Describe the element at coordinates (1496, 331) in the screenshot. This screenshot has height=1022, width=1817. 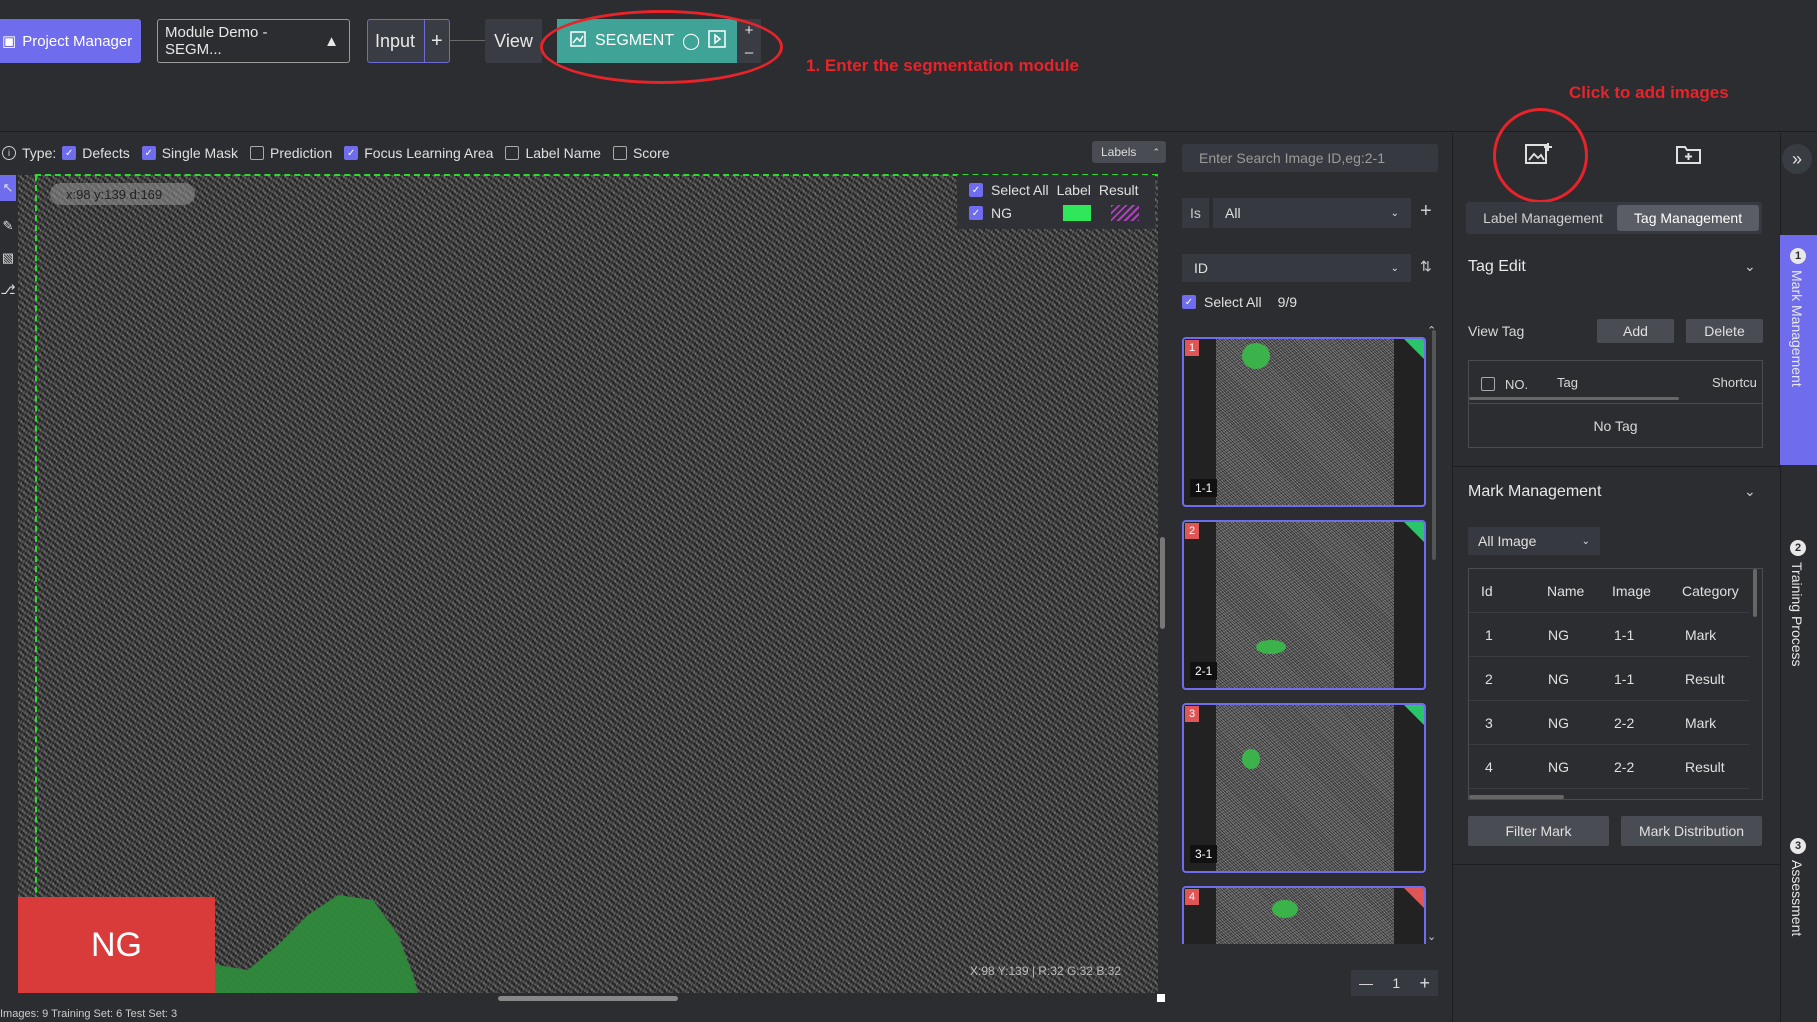
I see `view-tag-label: View Tag` at that location.